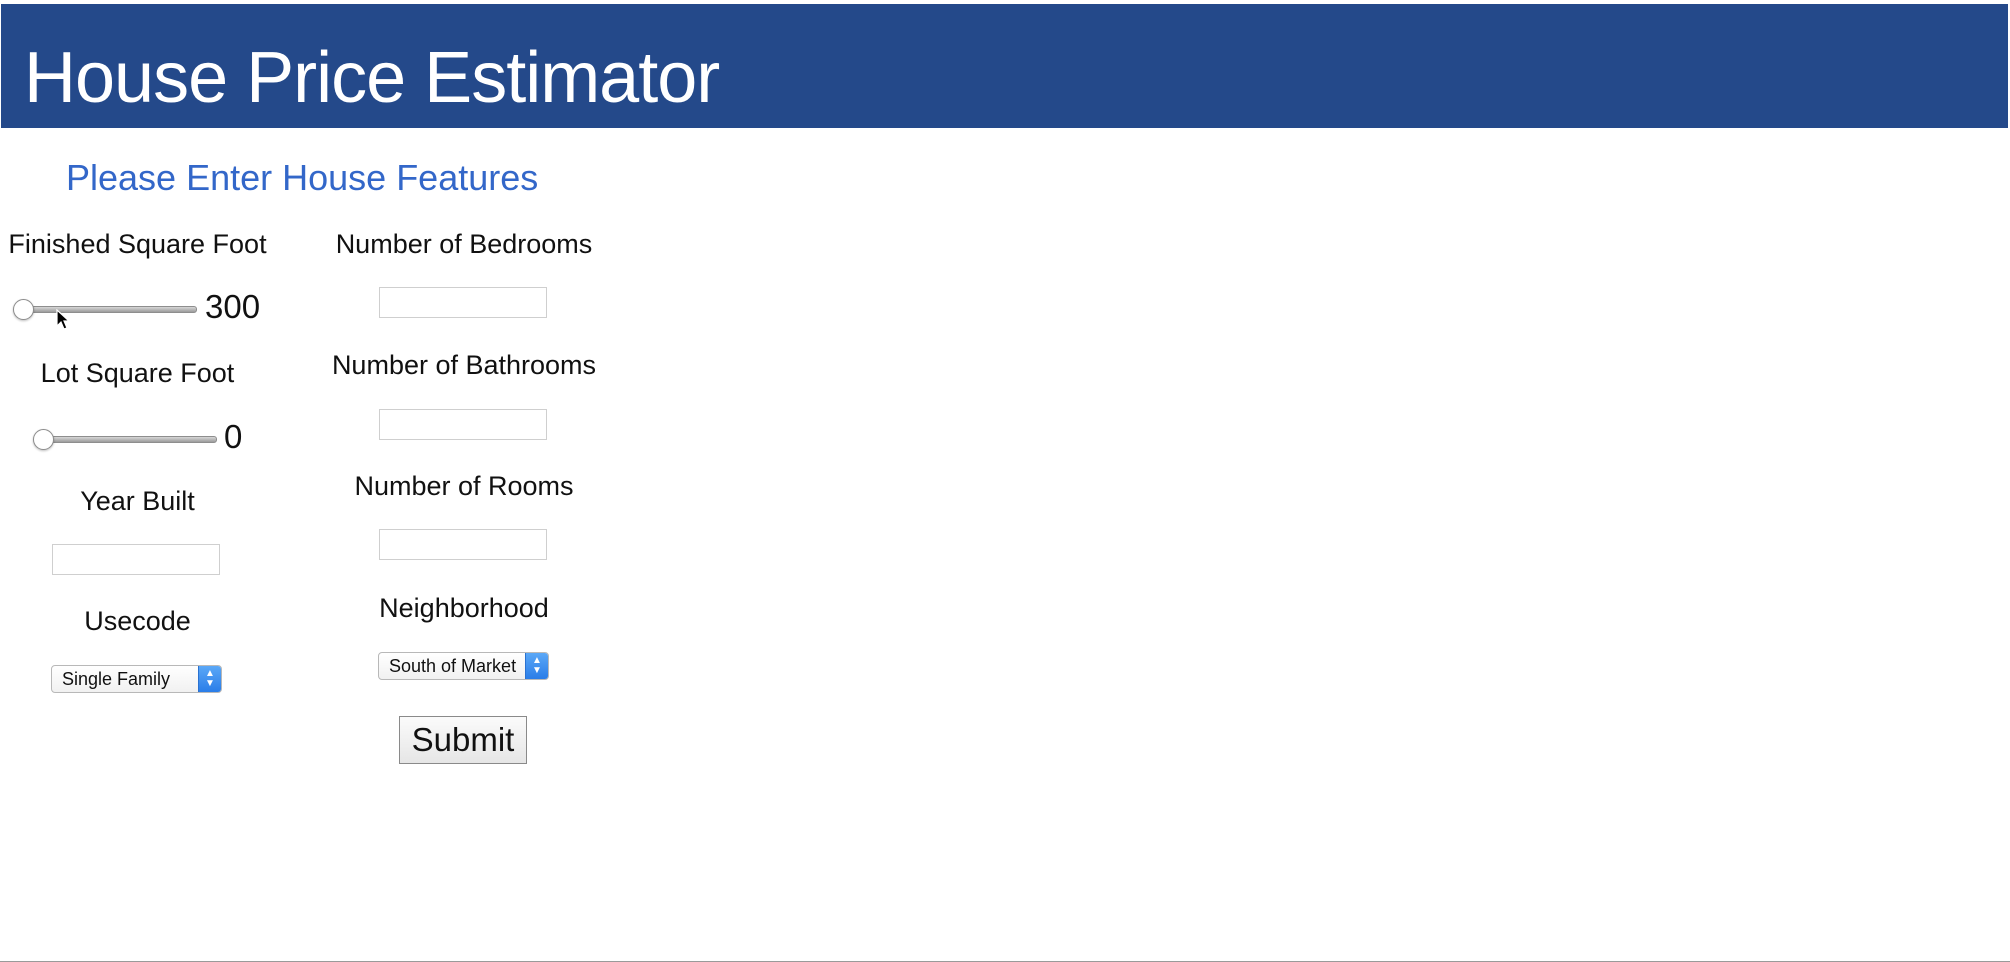 This screenshot has height=962, width=2010. I want to click on rooms-label: Number of Rooms, so click(464, 486).